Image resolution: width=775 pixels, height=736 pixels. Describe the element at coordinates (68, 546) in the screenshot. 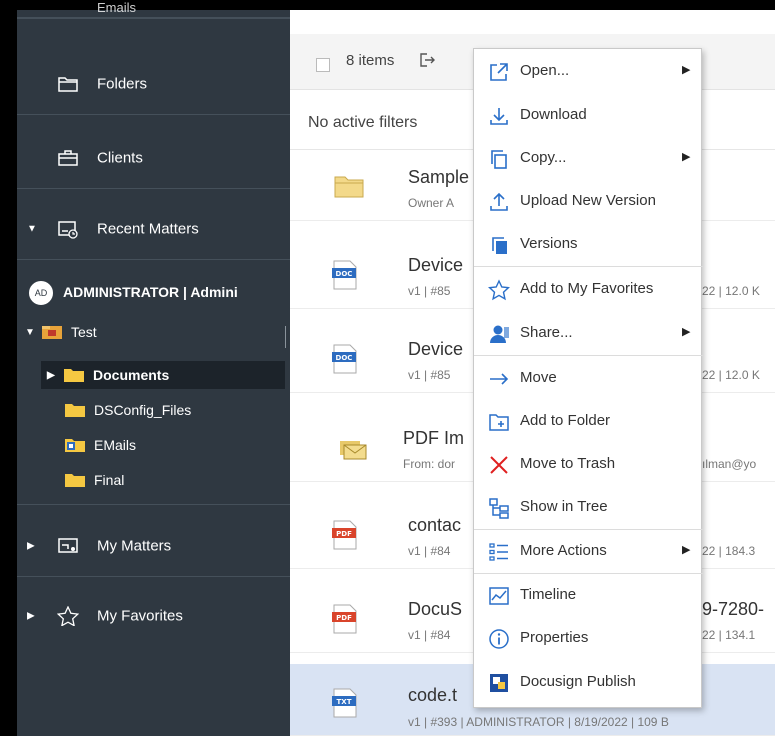

I see `my-matters-icon` at that location.